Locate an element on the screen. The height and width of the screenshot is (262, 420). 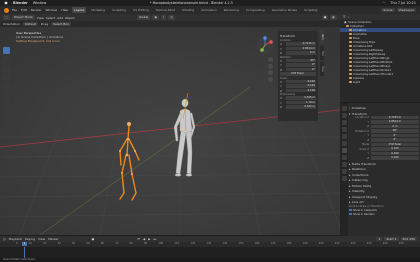
dim-y-field: 1.79 m is located at coordinates (301, 102).